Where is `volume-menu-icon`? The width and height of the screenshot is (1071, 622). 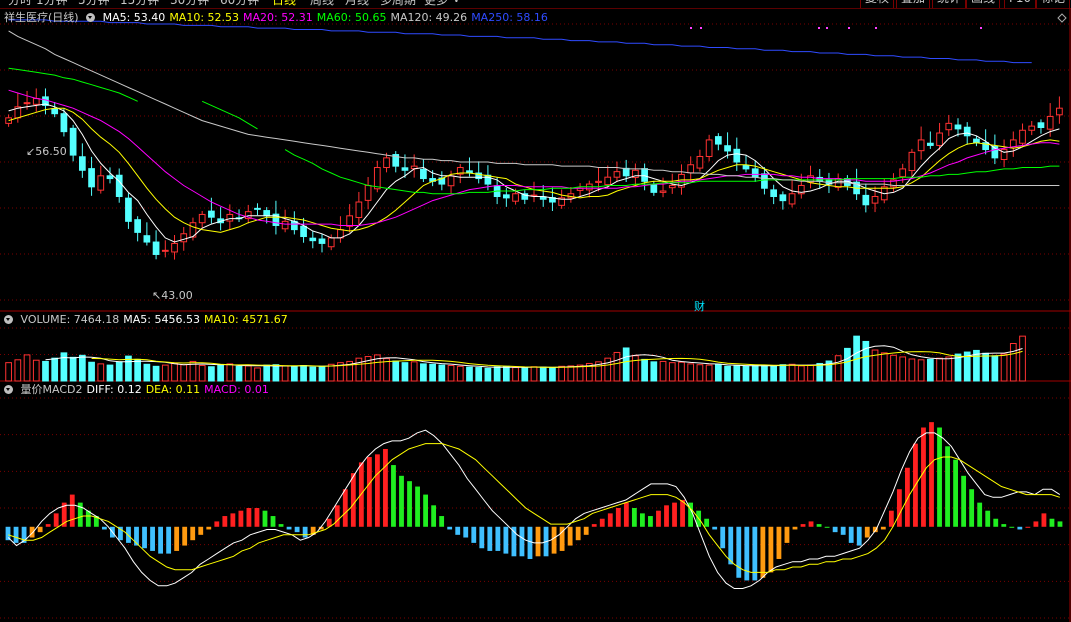 volume-menu-icon is located at coordinates (8, 319).